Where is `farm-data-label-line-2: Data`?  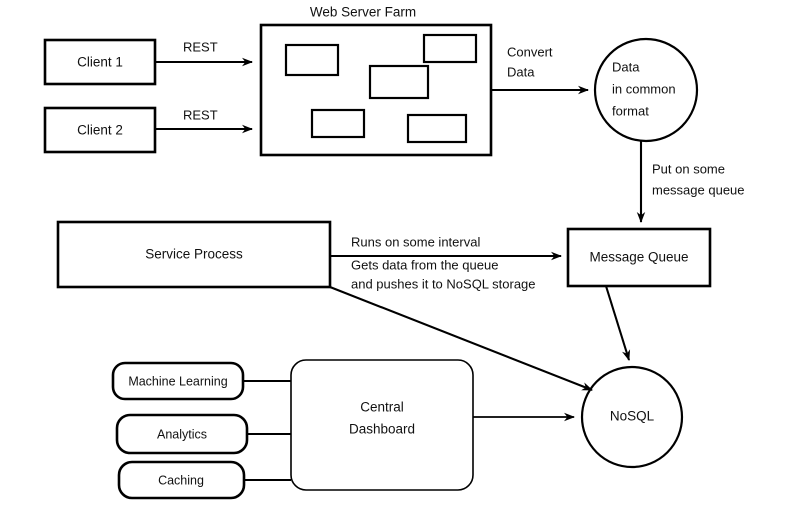 farm-data-label-line-2: Data is located at coordinates (521, 71).